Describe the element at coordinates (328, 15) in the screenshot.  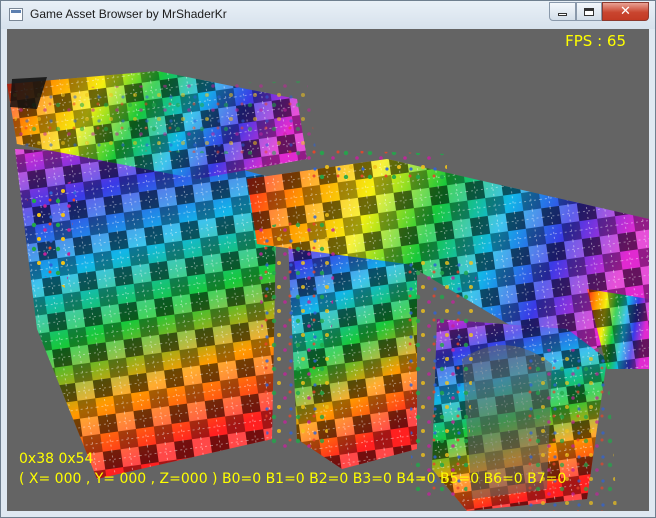
I see `title-bar: Game Asset Browser by MrShaderKr ✕` at that location.